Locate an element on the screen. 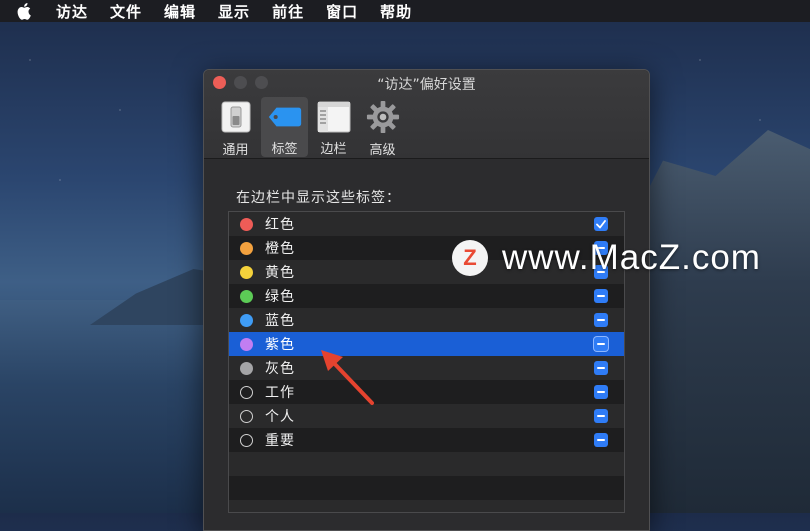 This screenshot has width=810, height=531. tag-label: 灰色 is located at coordinates (280, 369).